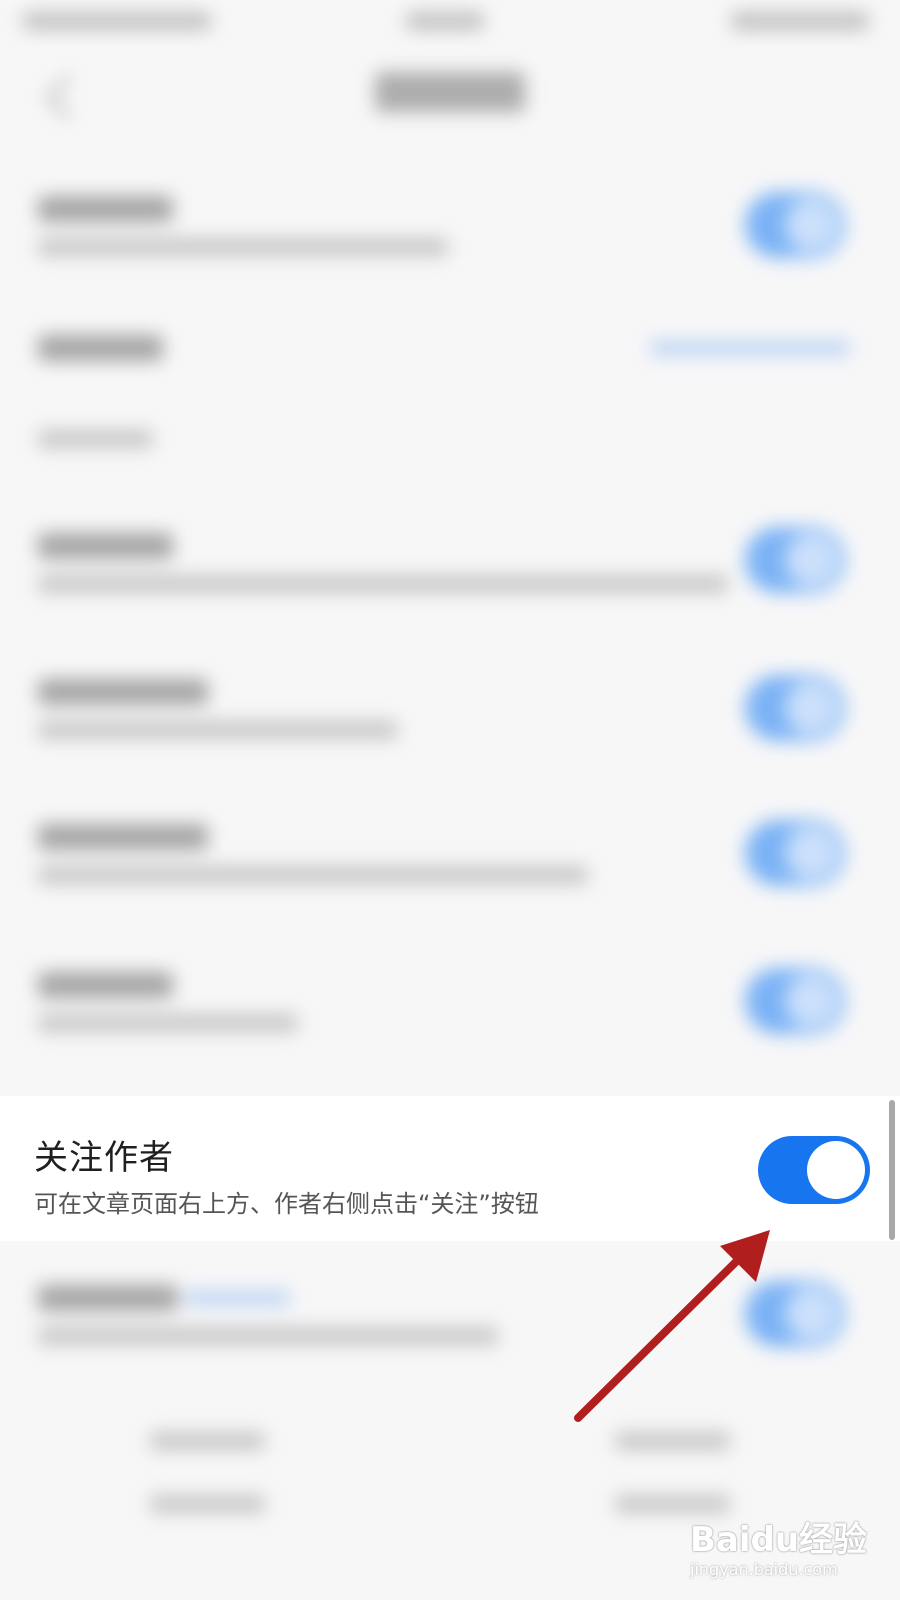 This screenshot has width=900, height=1600. I want to click on watermark: Baidu经验 jingyan.baidu.com, so click(780, 1545).